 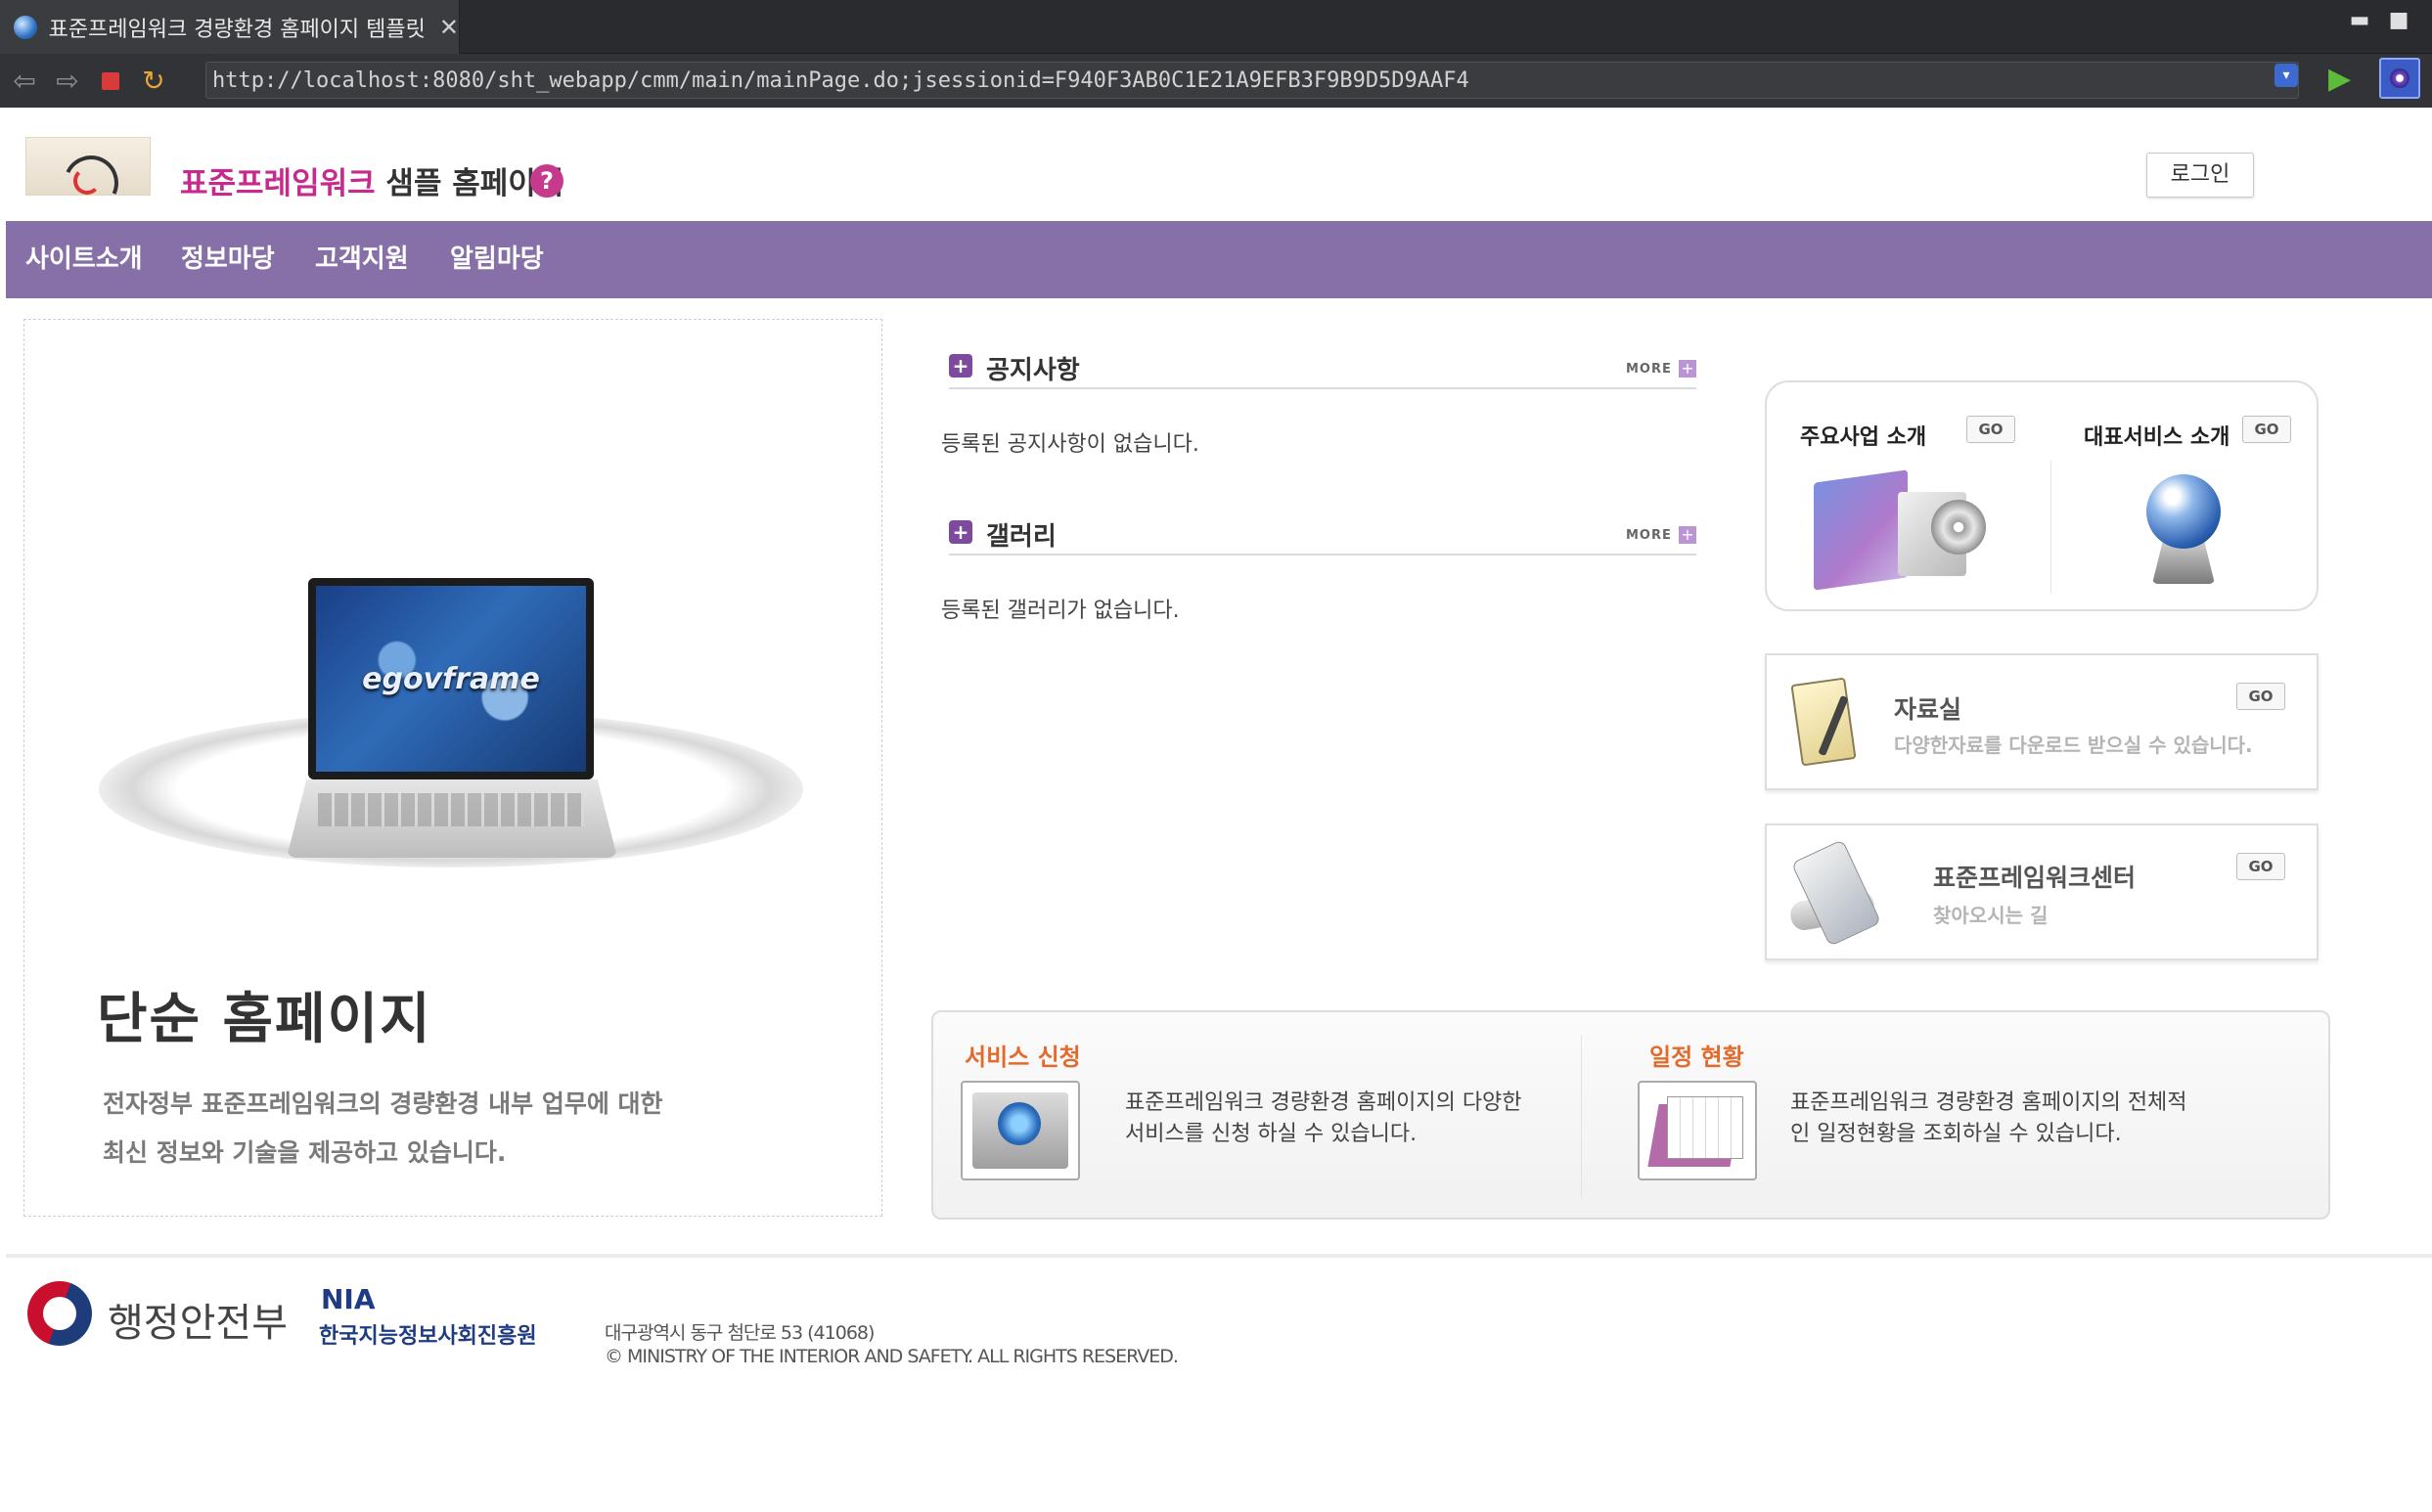 I want to click on service-description-line1: 표준프레임워크 경량환경 홈페이지의 다양한, so click(x=1323, y=1103).